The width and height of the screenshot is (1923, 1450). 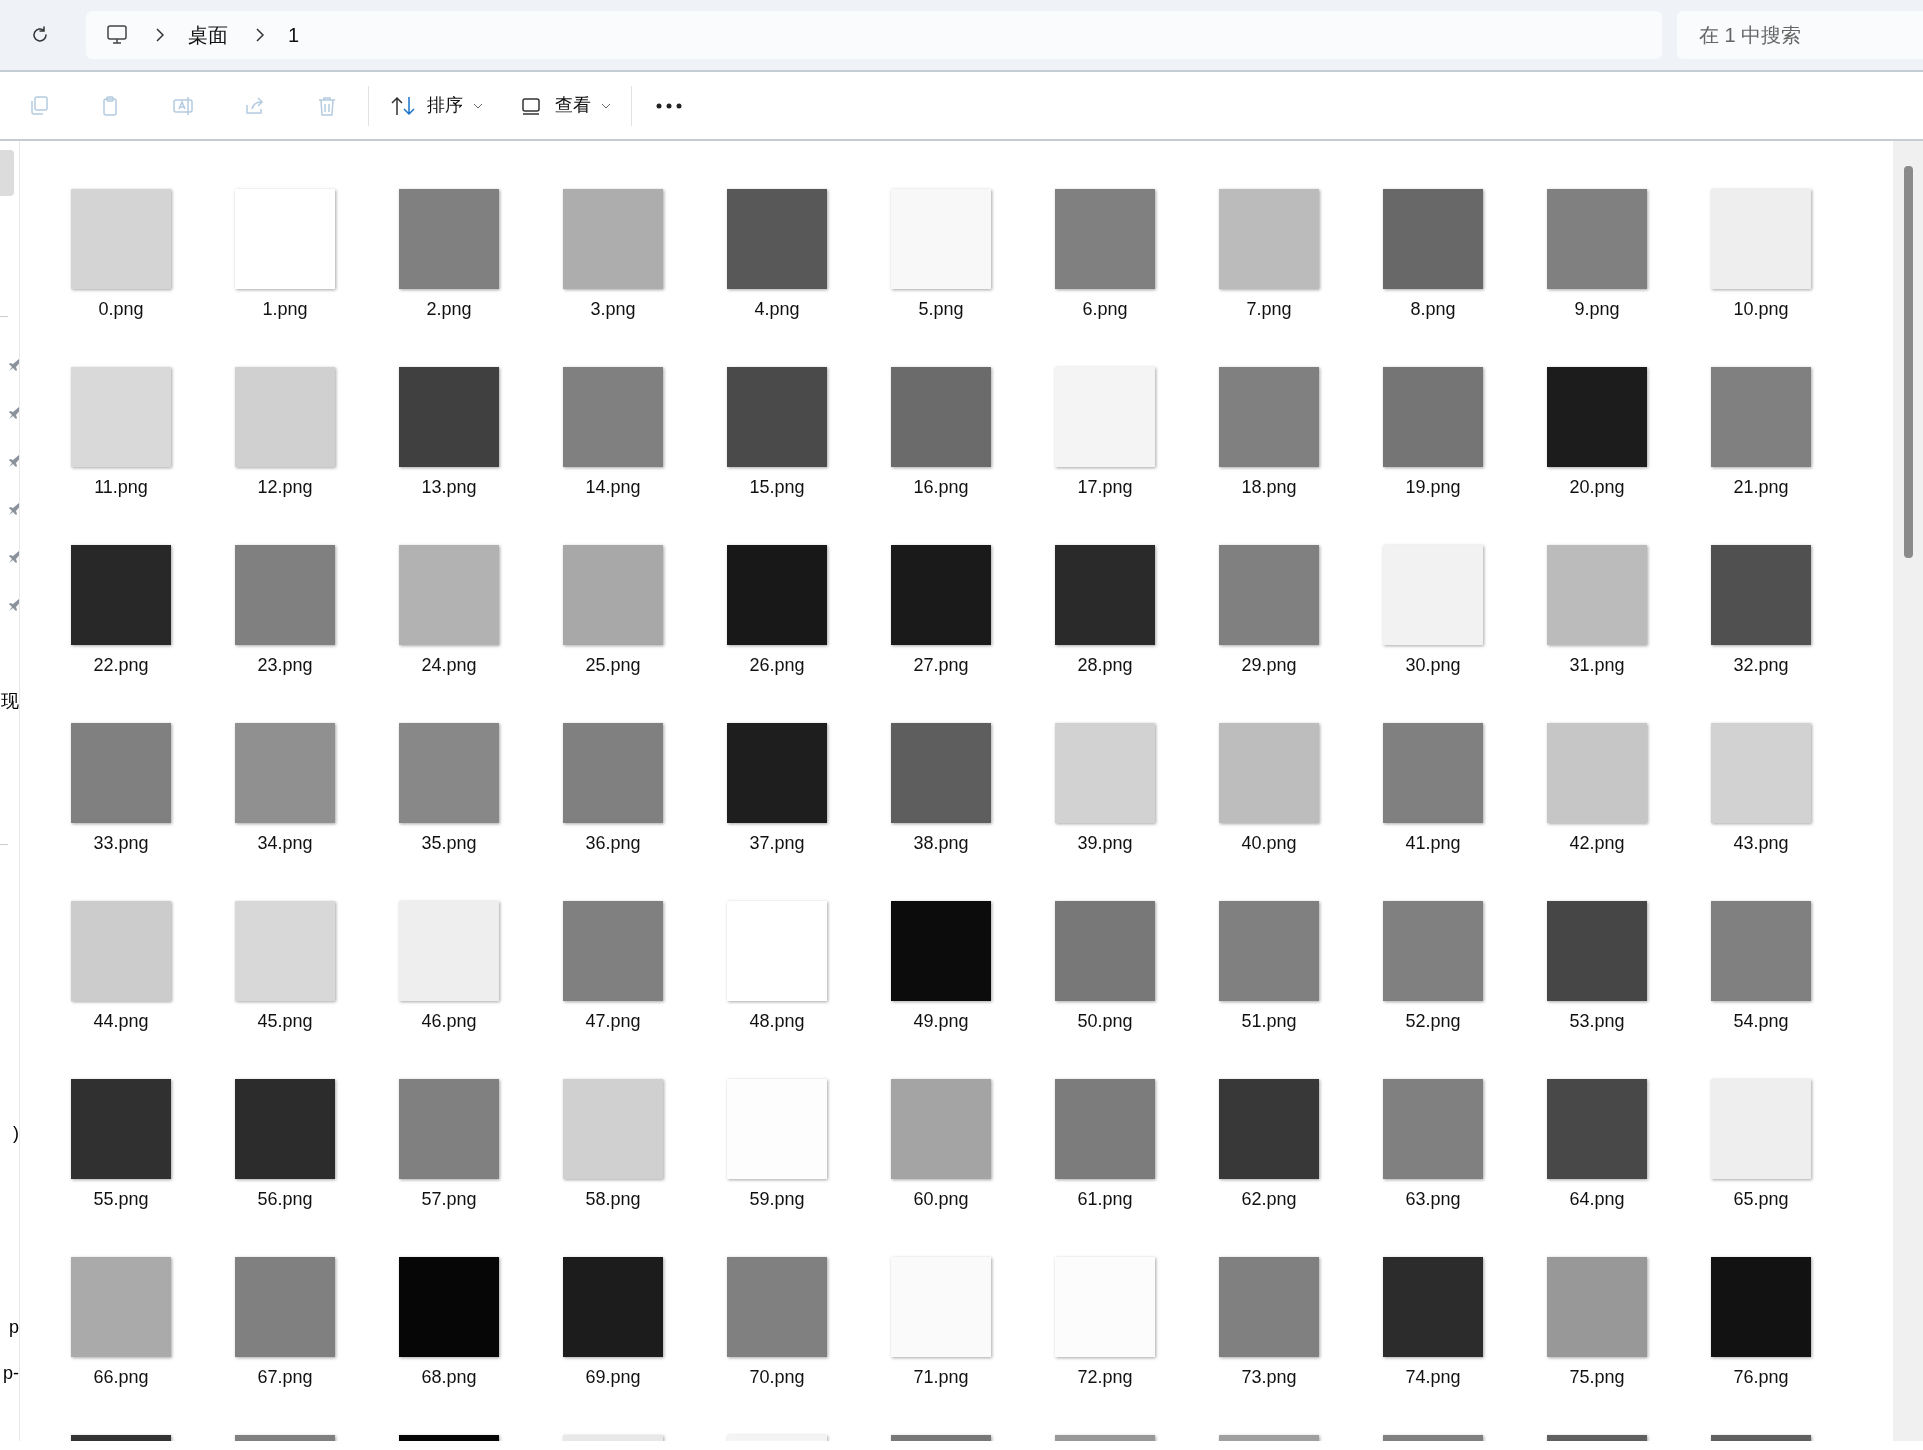 I want to click on file-name: 27.png, so click(x=941, y=665).